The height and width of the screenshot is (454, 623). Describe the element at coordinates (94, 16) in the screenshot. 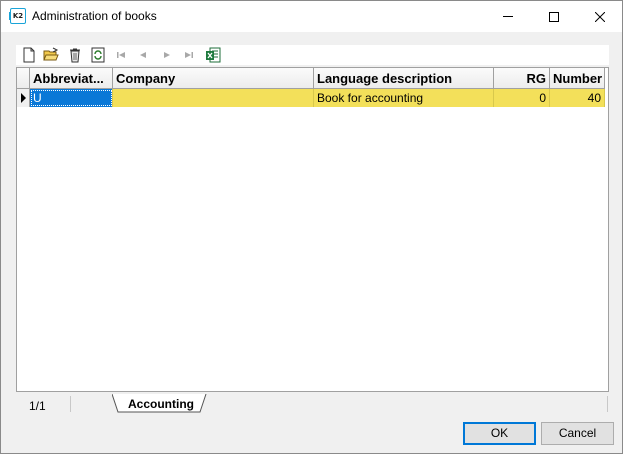

I see `window-title: Administration of books` at that location.